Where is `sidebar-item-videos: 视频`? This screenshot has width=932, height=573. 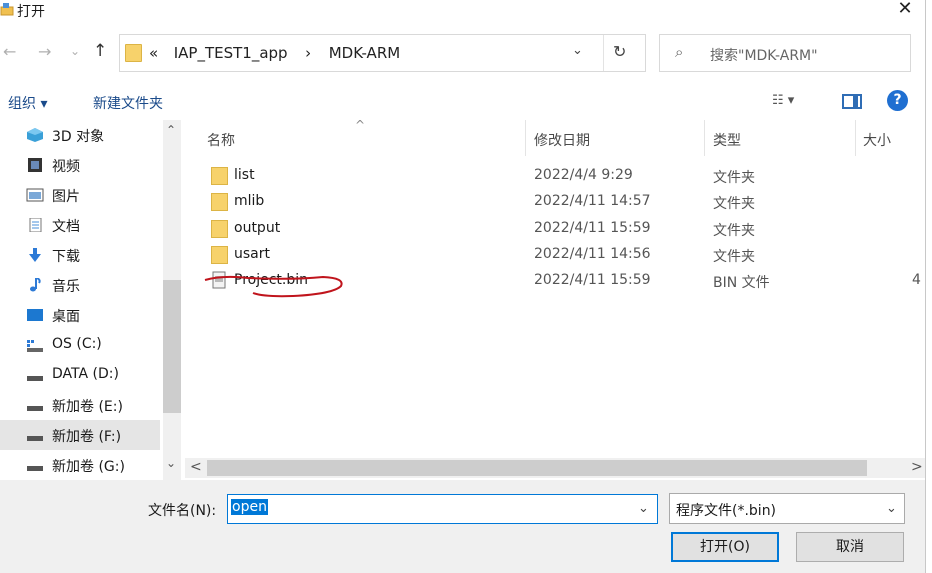 sidebar-item-videos: 视频 is located at coordinates (80, 165).